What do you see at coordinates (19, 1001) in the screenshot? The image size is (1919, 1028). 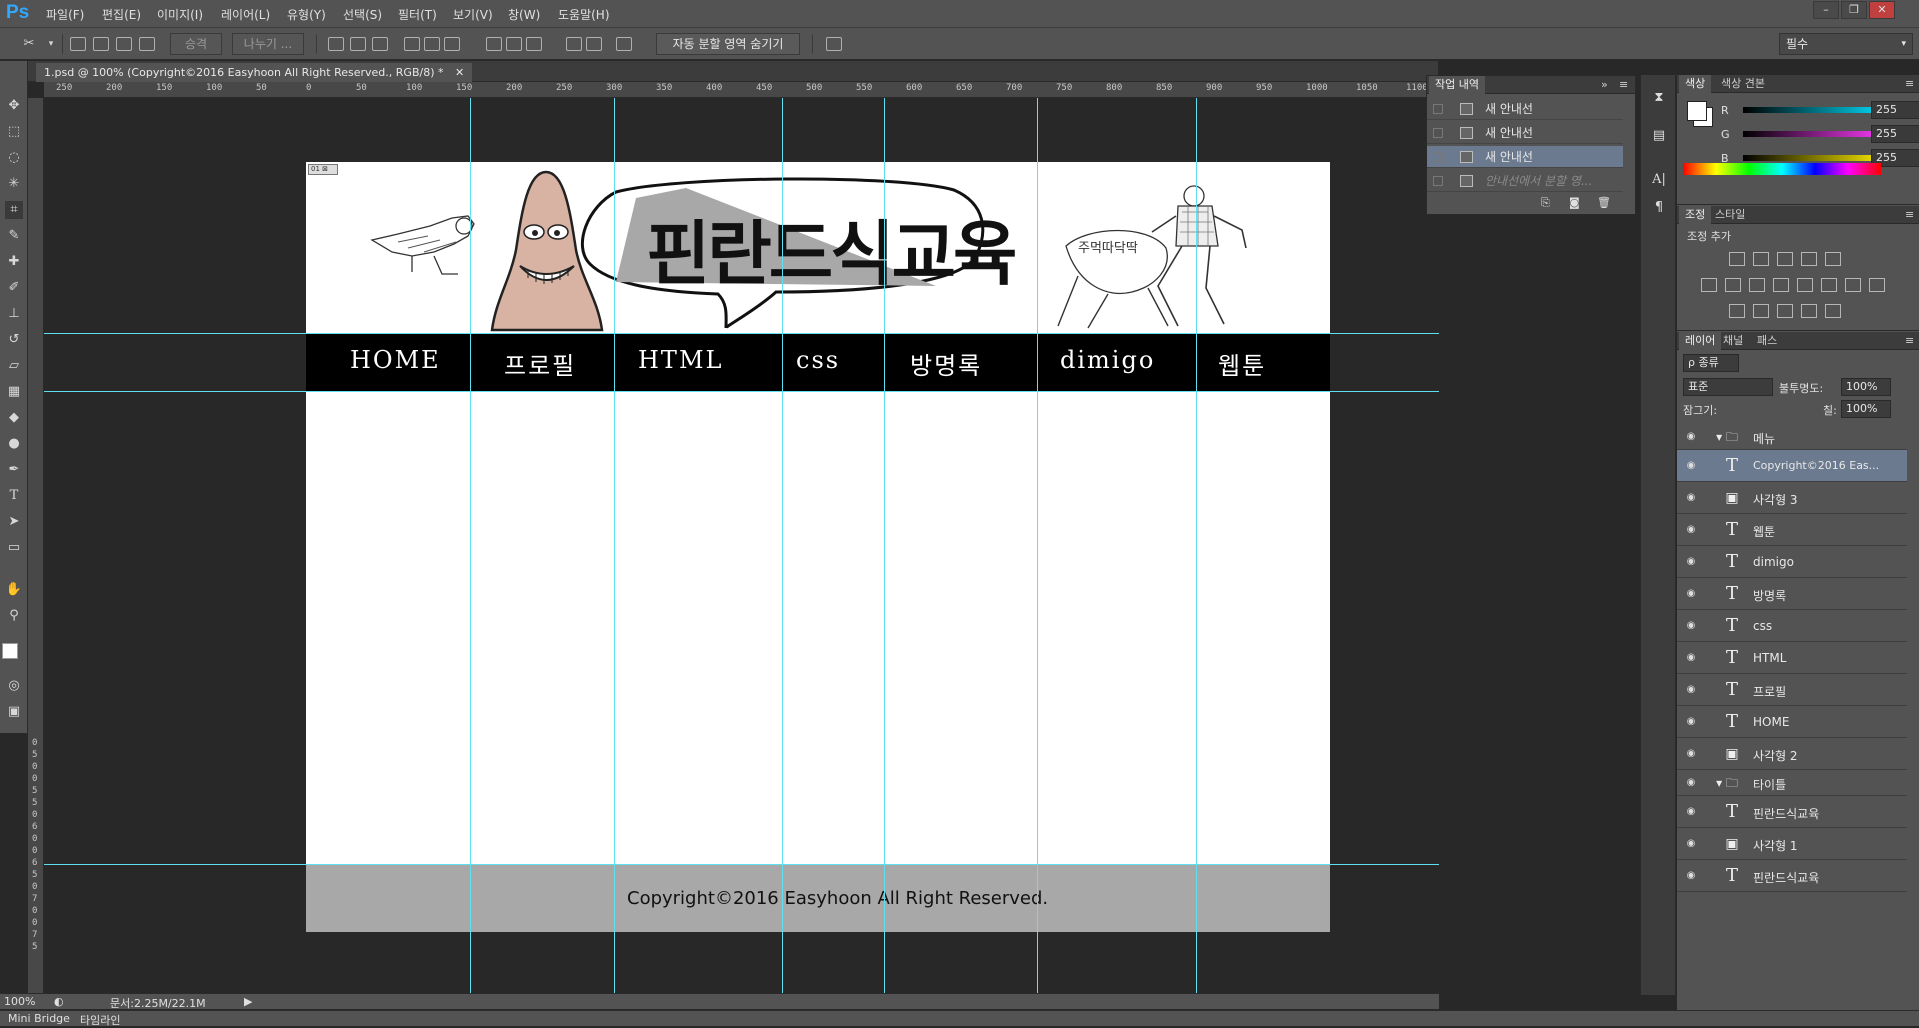 I see `zoom-level: 100%` at bounding box center [19, 1001].